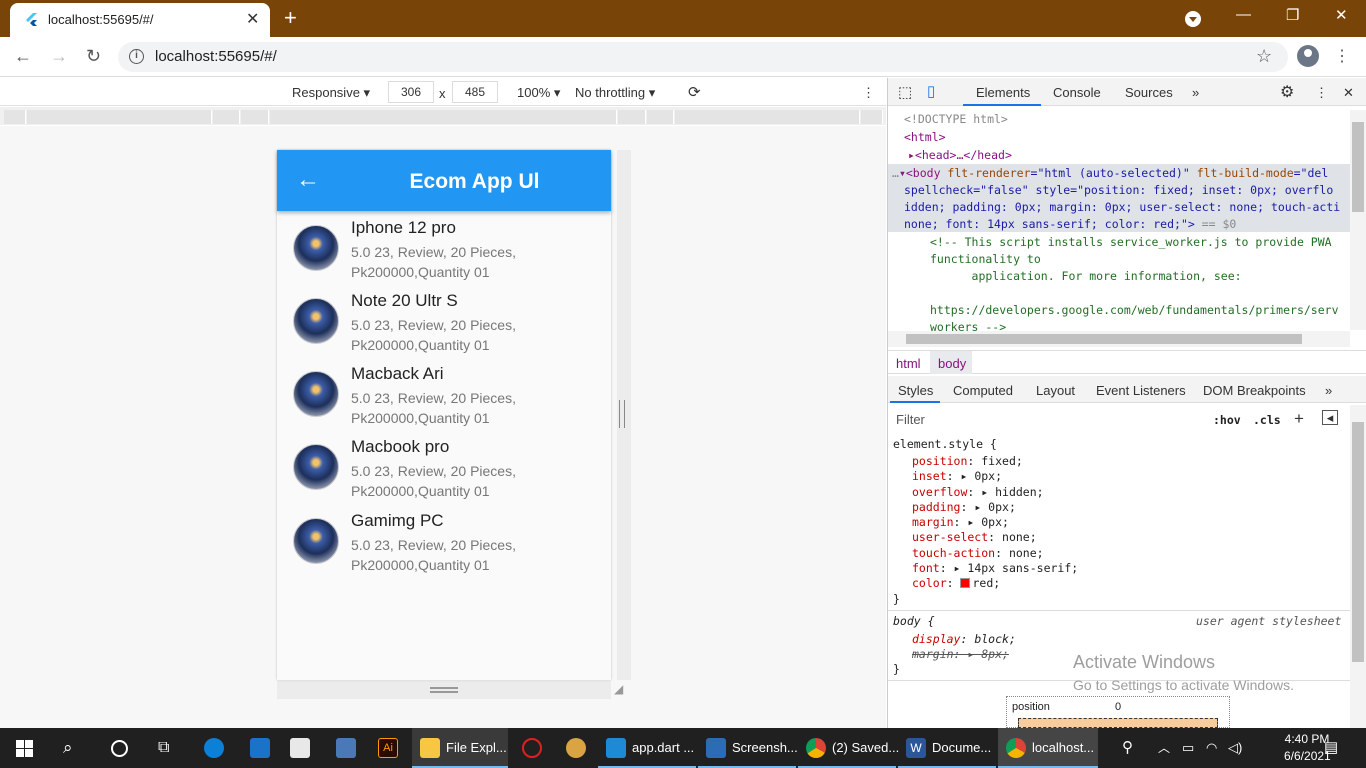 The height and width of the screenshot is (768, 1366). Describe the element at coordinates (1227, 420) in the screenshot. I see `hov-toggle: :hov` at that location.